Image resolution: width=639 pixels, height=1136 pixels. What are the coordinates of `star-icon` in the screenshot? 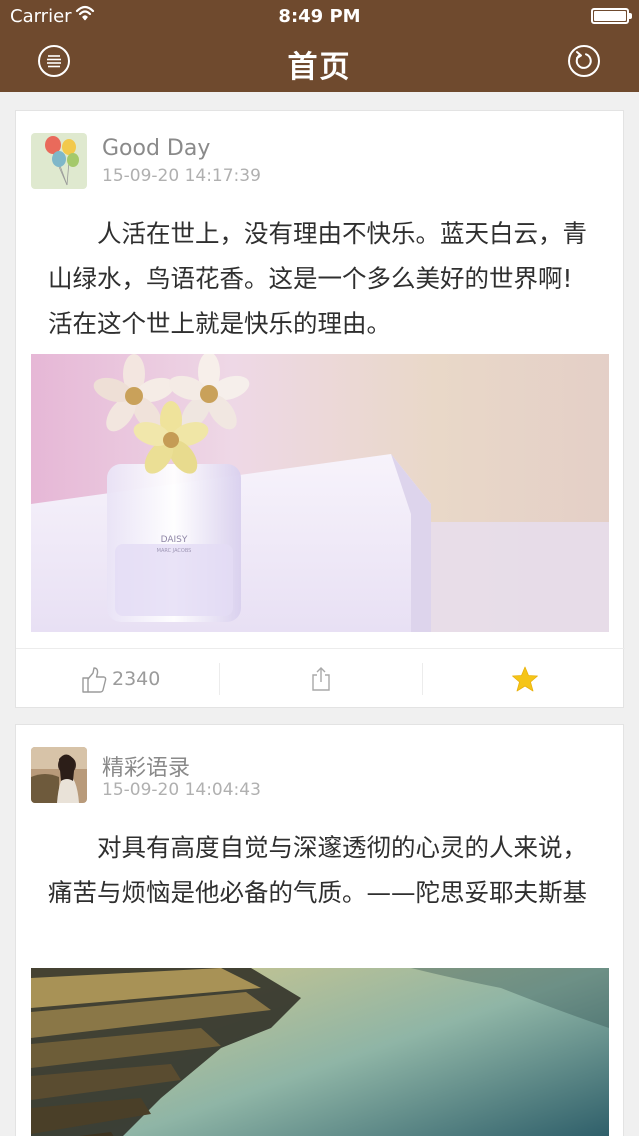 It's located at (525, 679).